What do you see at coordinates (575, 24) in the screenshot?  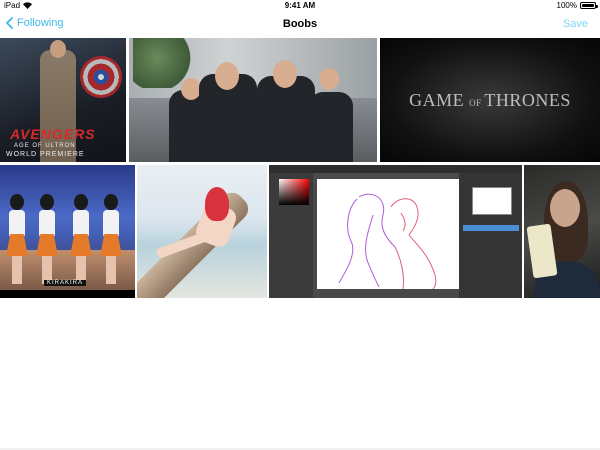 I see `save-button: Save` at bounding box center [575, 24].